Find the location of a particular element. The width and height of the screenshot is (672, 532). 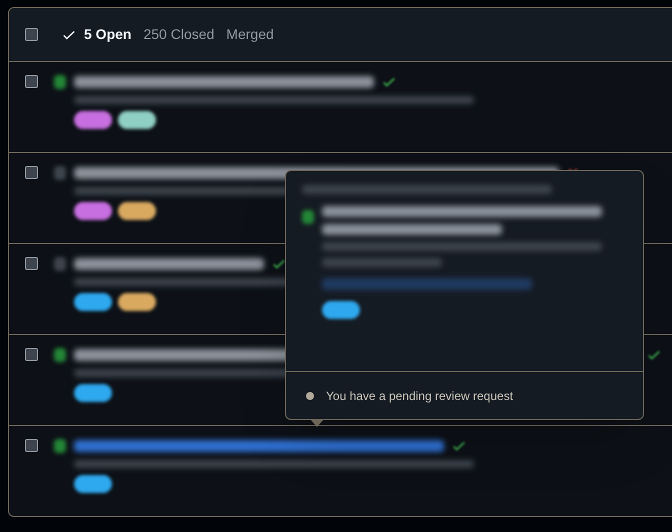

notice-text: You have a pending review request is located at coordinates (420, 396).